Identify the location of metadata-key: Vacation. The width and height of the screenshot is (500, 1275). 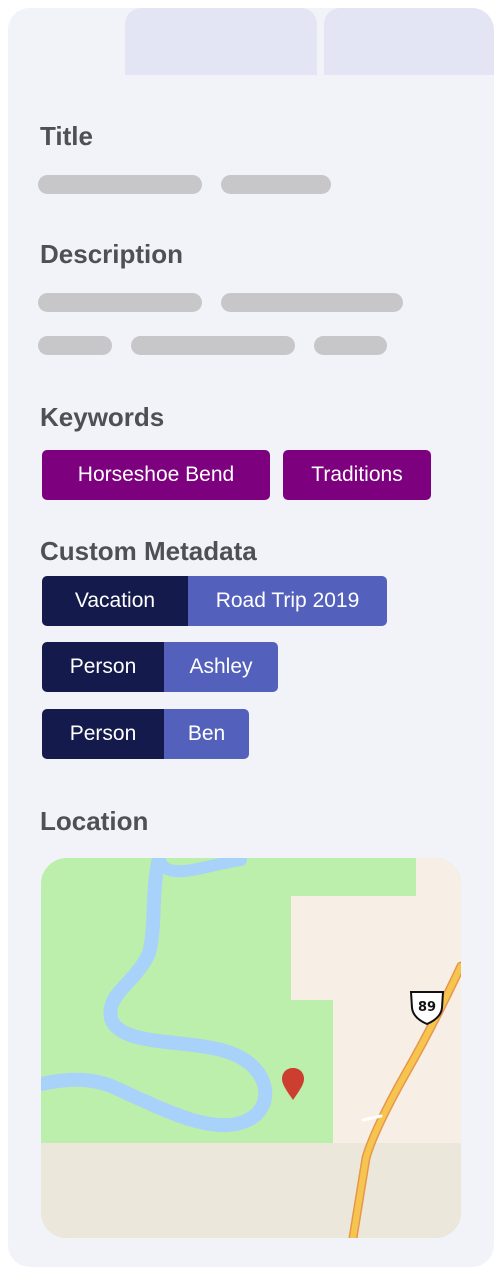
(115, 601).